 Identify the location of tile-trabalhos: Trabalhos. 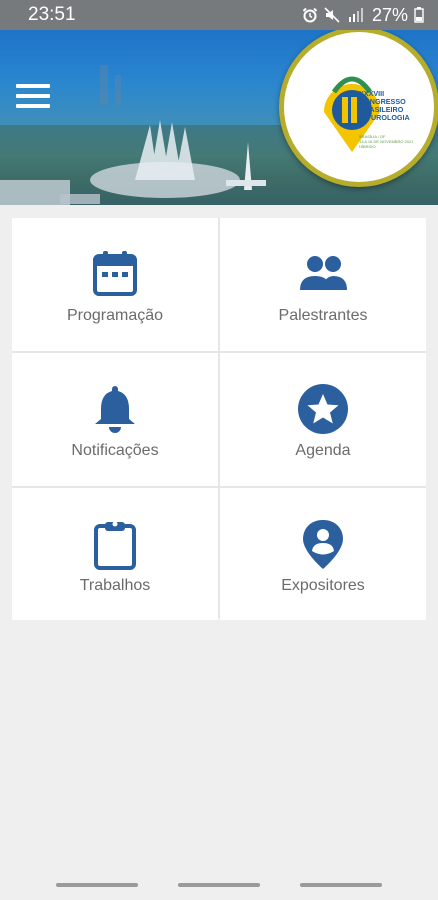
(115, 554).